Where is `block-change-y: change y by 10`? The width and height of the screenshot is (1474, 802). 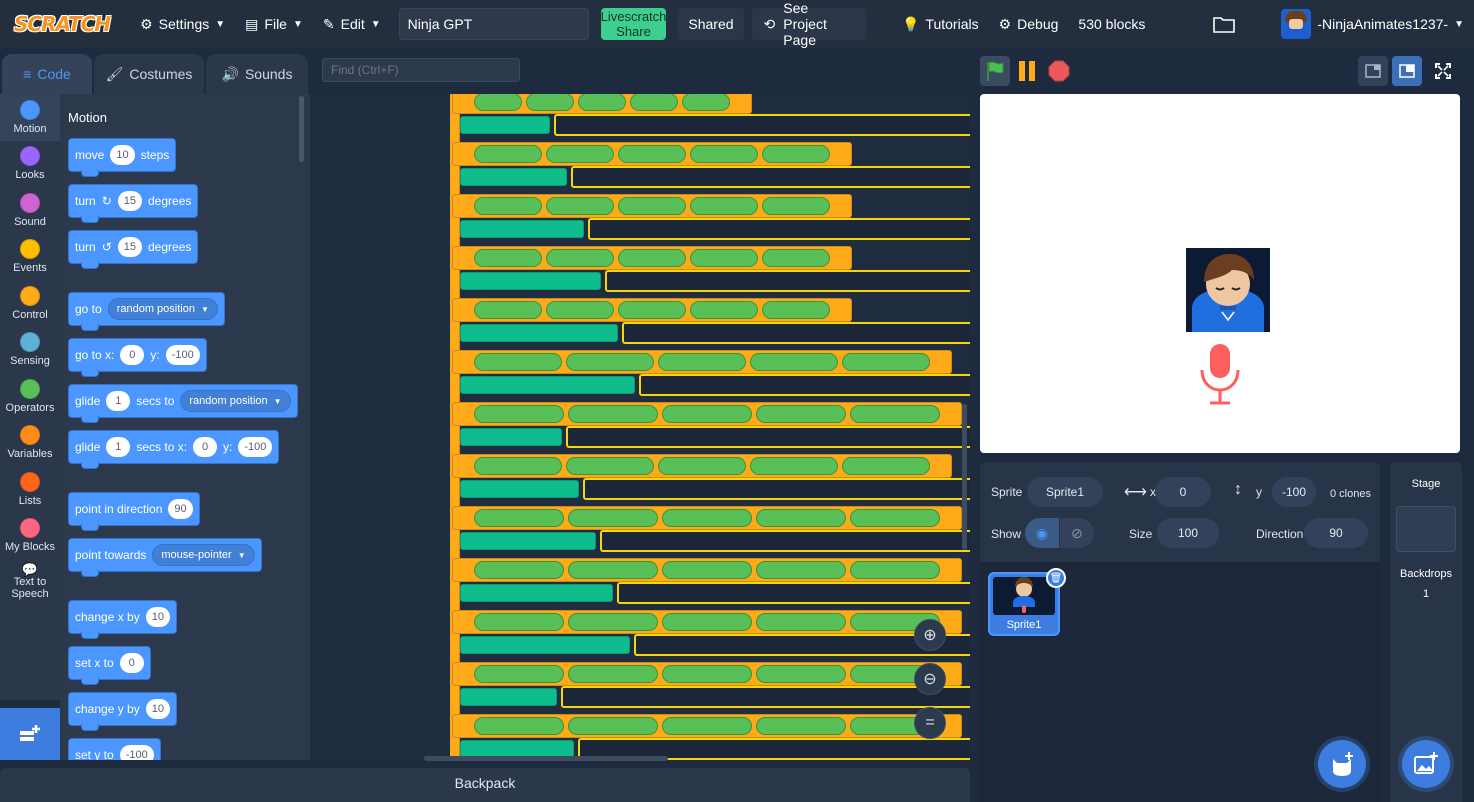 block-change-y: change y by 10 is located at coordinates (122, 711).